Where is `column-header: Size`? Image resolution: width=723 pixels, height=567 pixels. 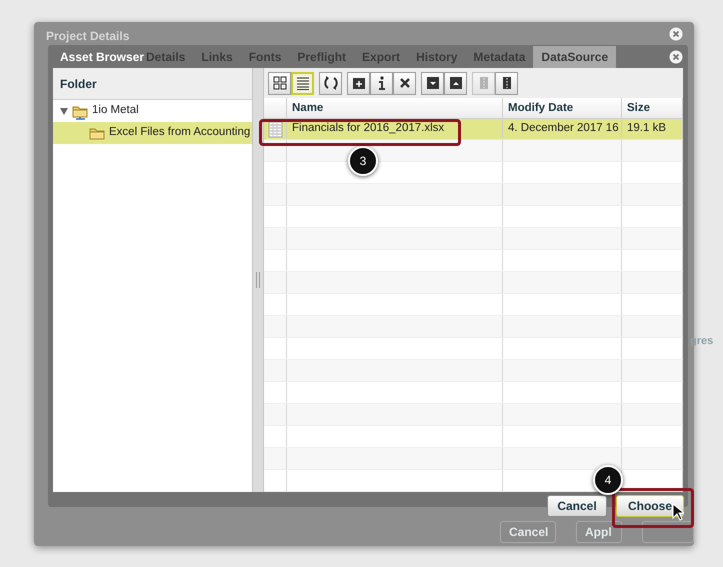
column-header: Size is located at coordinates (652, 108).